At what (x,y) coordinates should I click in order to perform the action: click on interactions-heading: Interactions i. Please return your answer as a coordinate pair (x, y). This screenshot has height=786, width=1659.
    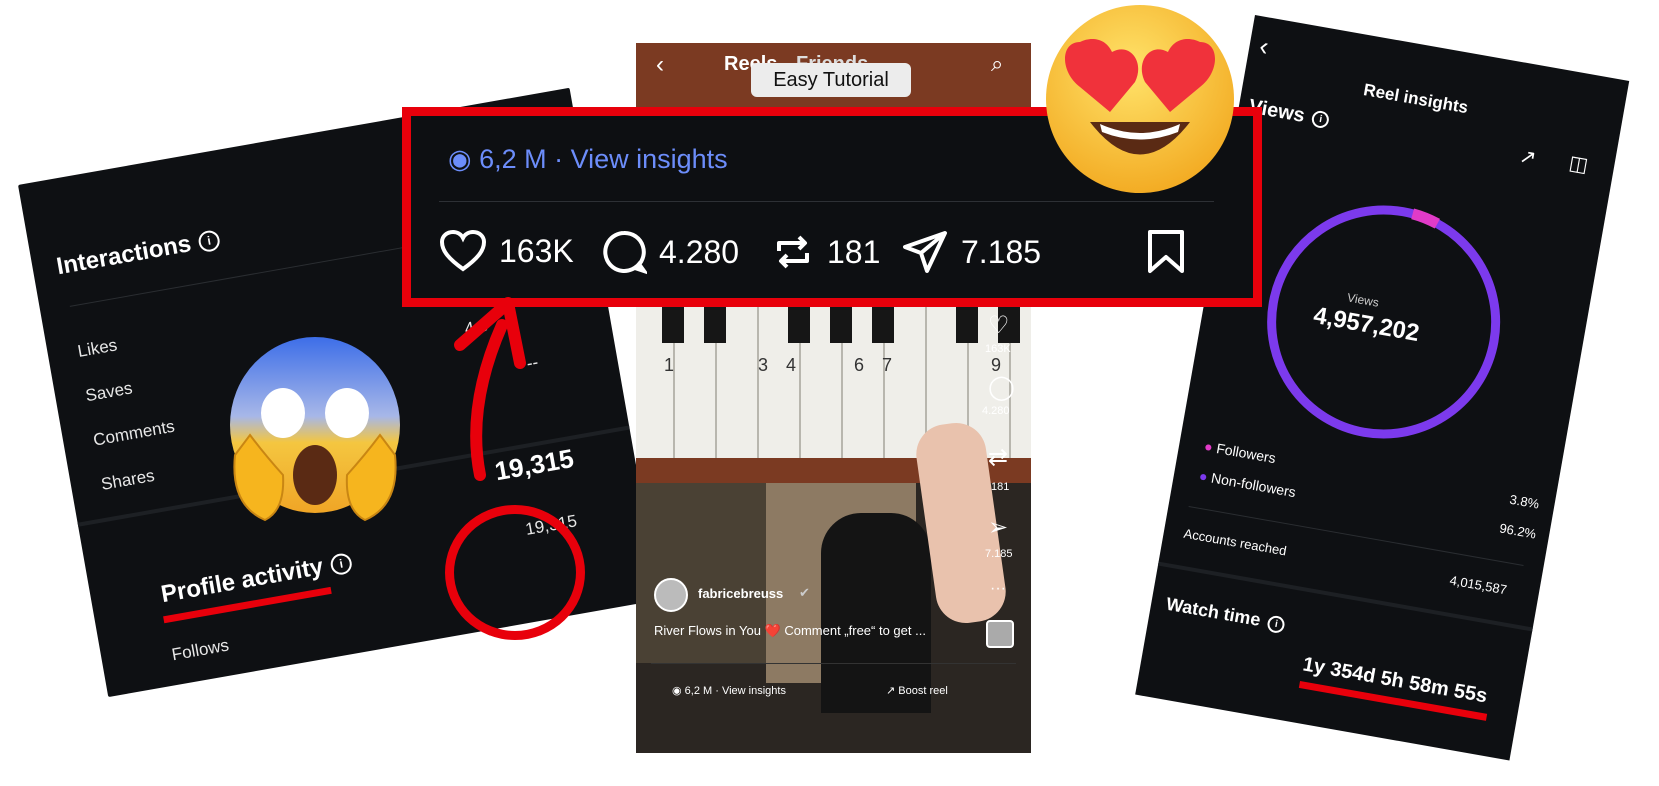
    Looking at the image, I should click on (138, 253).